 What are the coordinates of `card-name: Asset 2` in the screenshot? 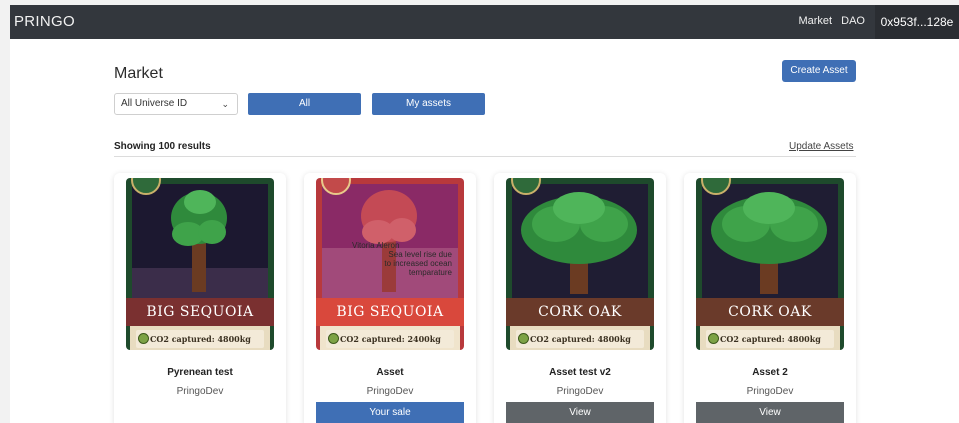 It's located at (770, 372).